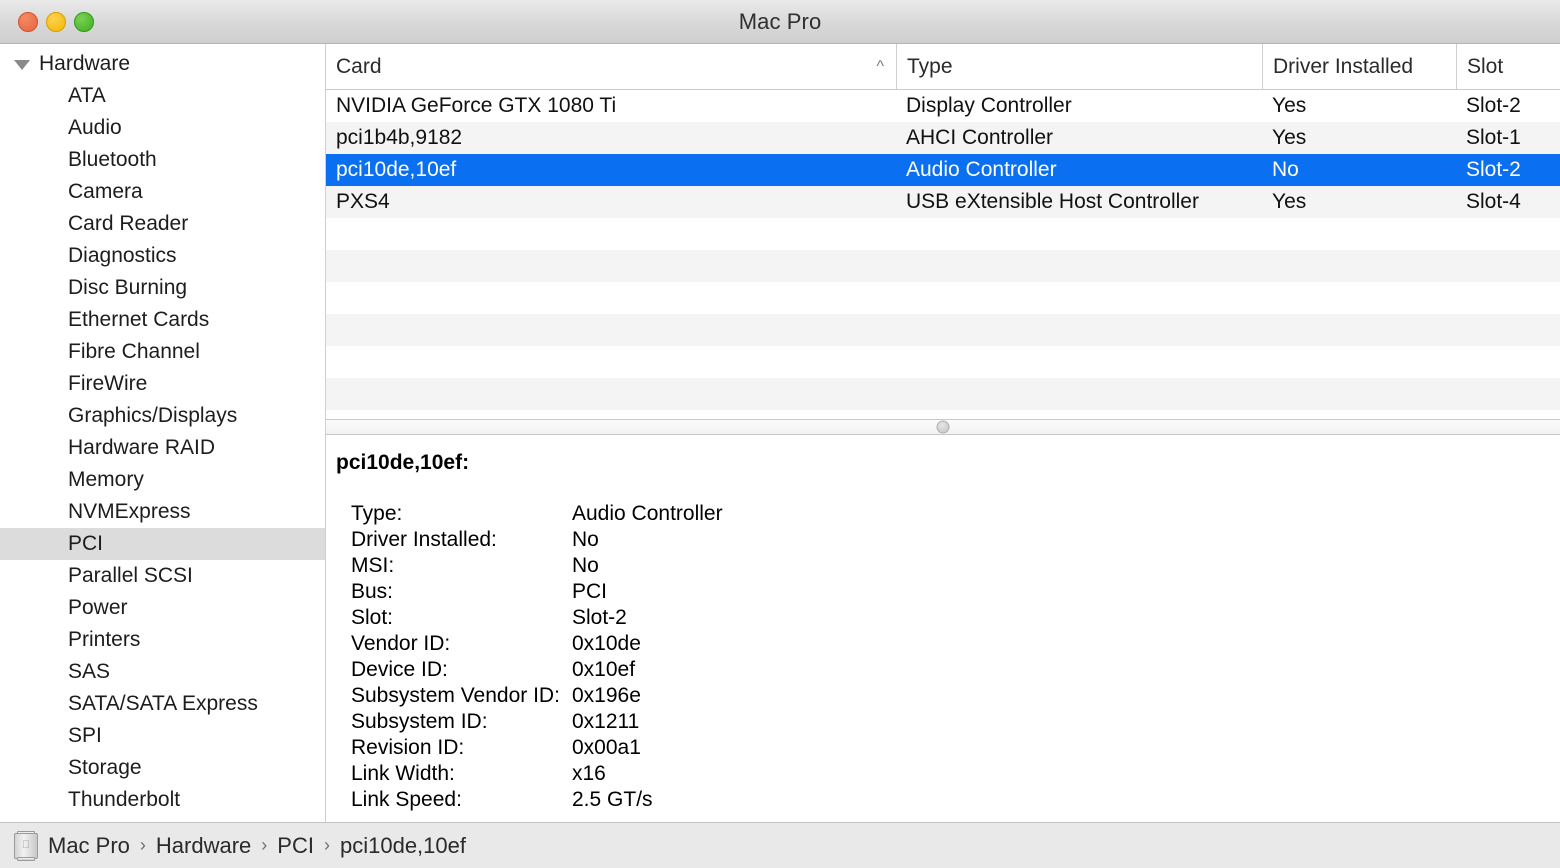 This screenshot has height=868, width=1560. Describe the element at coordinates (943, 800) in the screenshot. I see `detail-property-row: Link Speed: 2.5 GT/s` at that location.